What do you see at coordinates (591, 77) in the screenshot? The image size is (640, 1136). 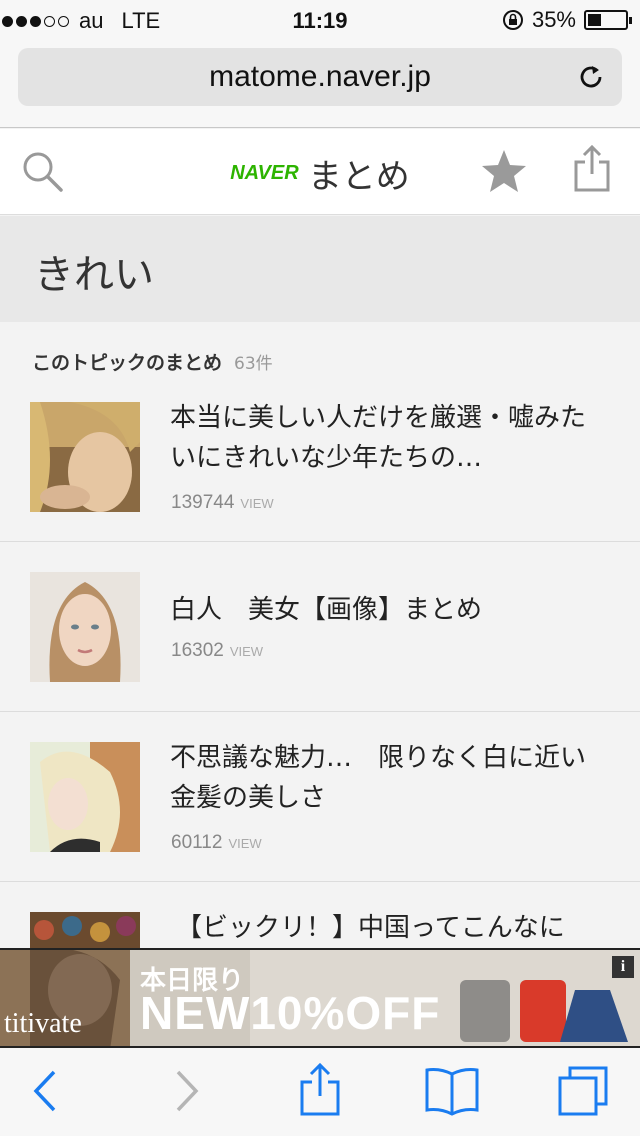 I see `reload-icon` at bounding box center [591, 77].